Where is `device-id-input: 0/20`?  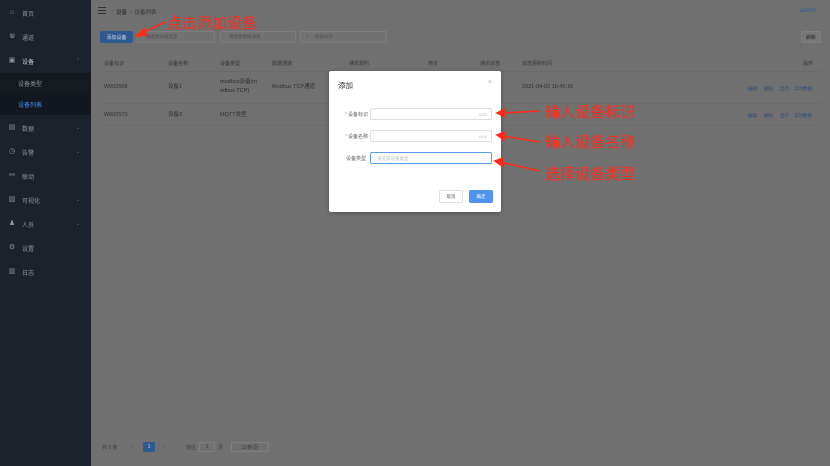
device-id-input: 0/20 is located at coordinates (431, 114).